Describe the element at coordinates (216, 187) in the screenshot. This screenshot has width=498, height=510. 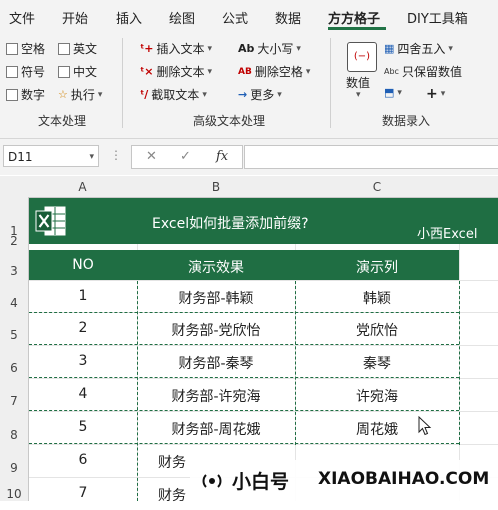
I see `column-header-b: B` at that location.